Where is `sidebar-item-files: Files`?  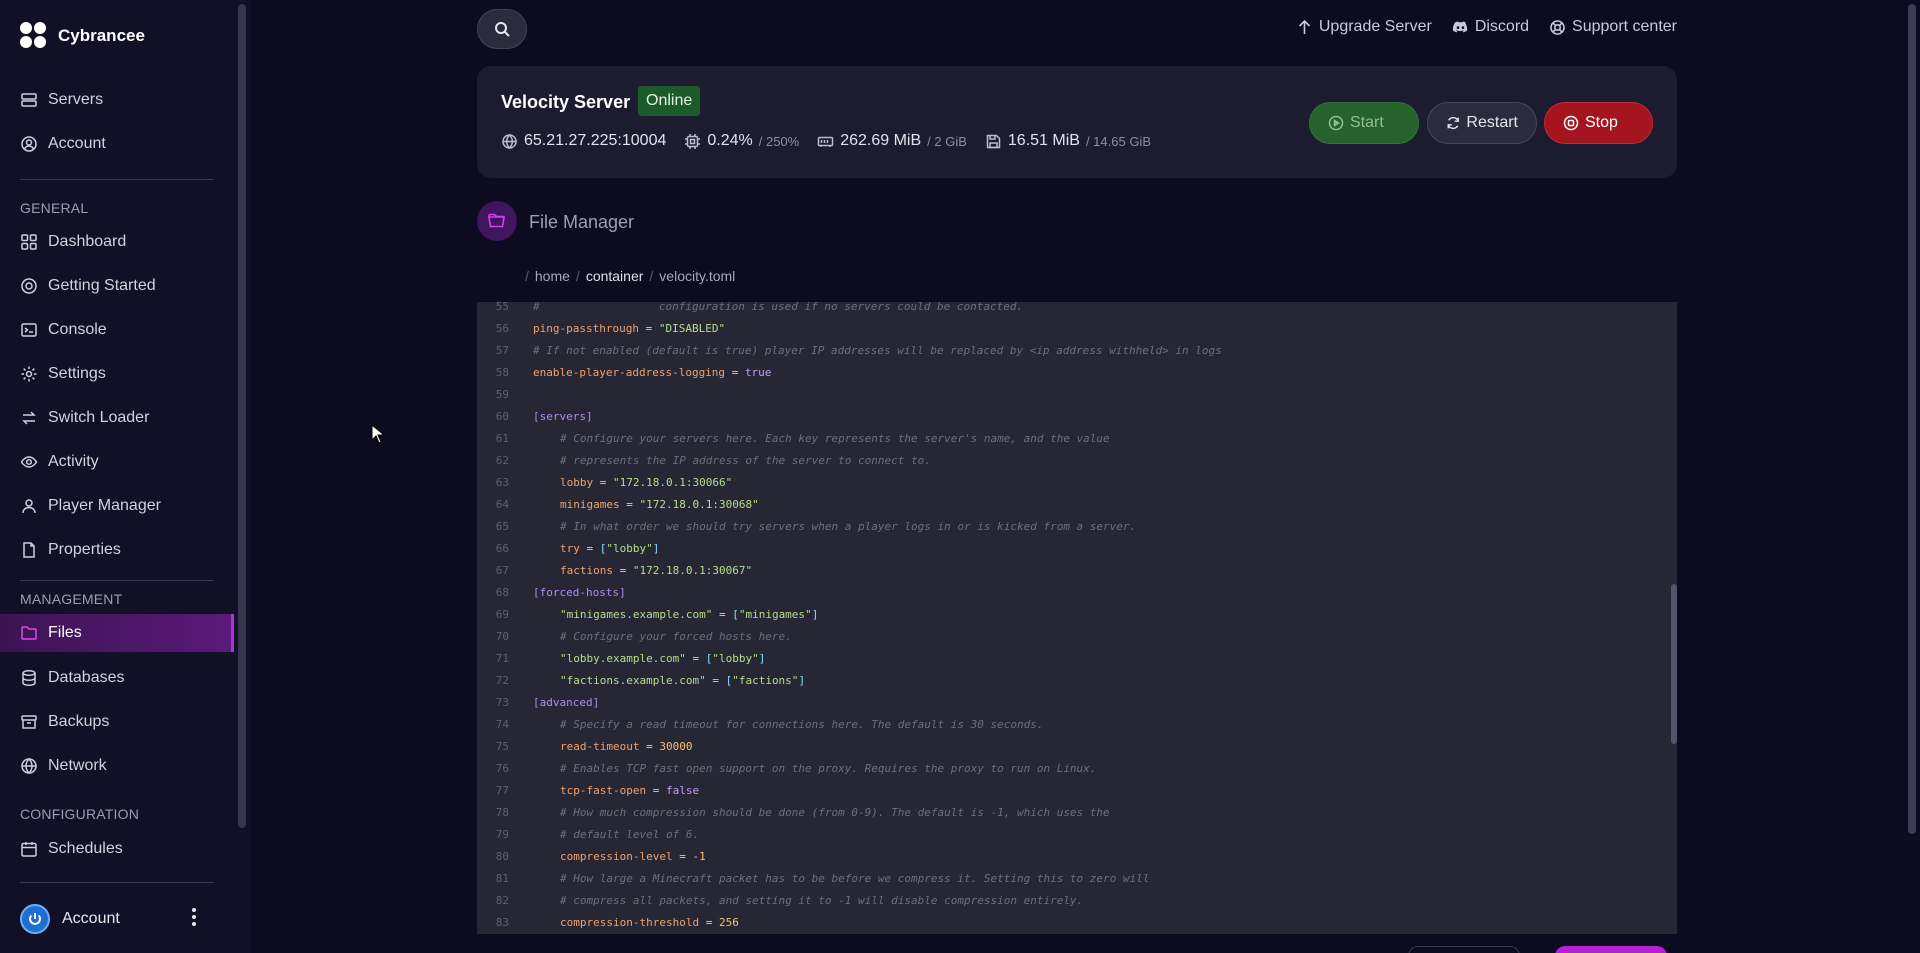
sidebar-item-files: Files is located at coordinates (117, 633).